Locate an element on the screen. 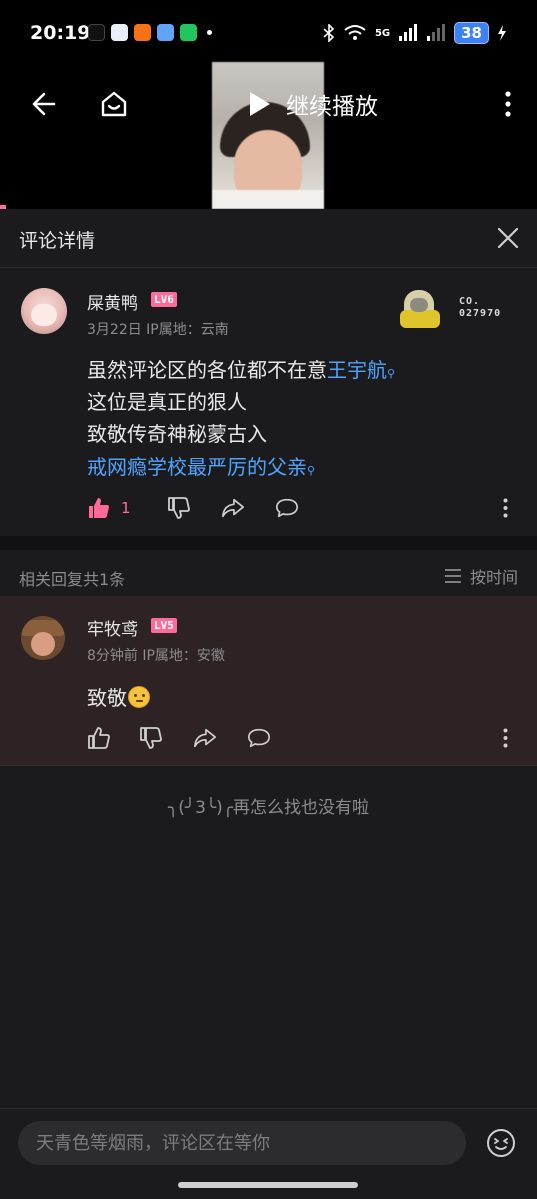 This screenshot has height=1199, width=537. home-indicator is located at coordinates (268, 1185).